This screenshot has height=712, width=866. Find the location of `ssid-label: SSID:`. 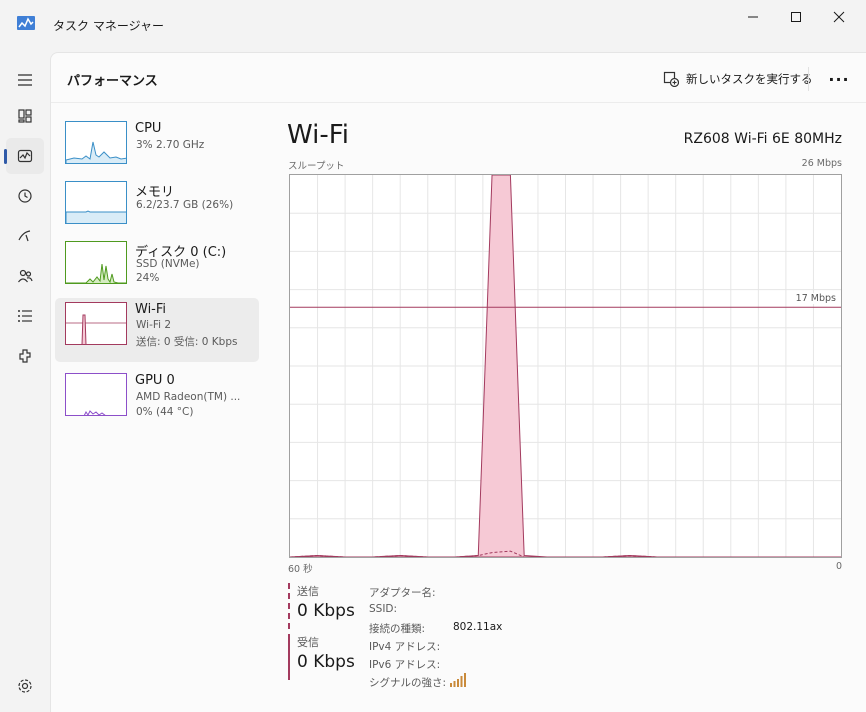

ssid-label: SSID: is located at coordinates (383, 609).